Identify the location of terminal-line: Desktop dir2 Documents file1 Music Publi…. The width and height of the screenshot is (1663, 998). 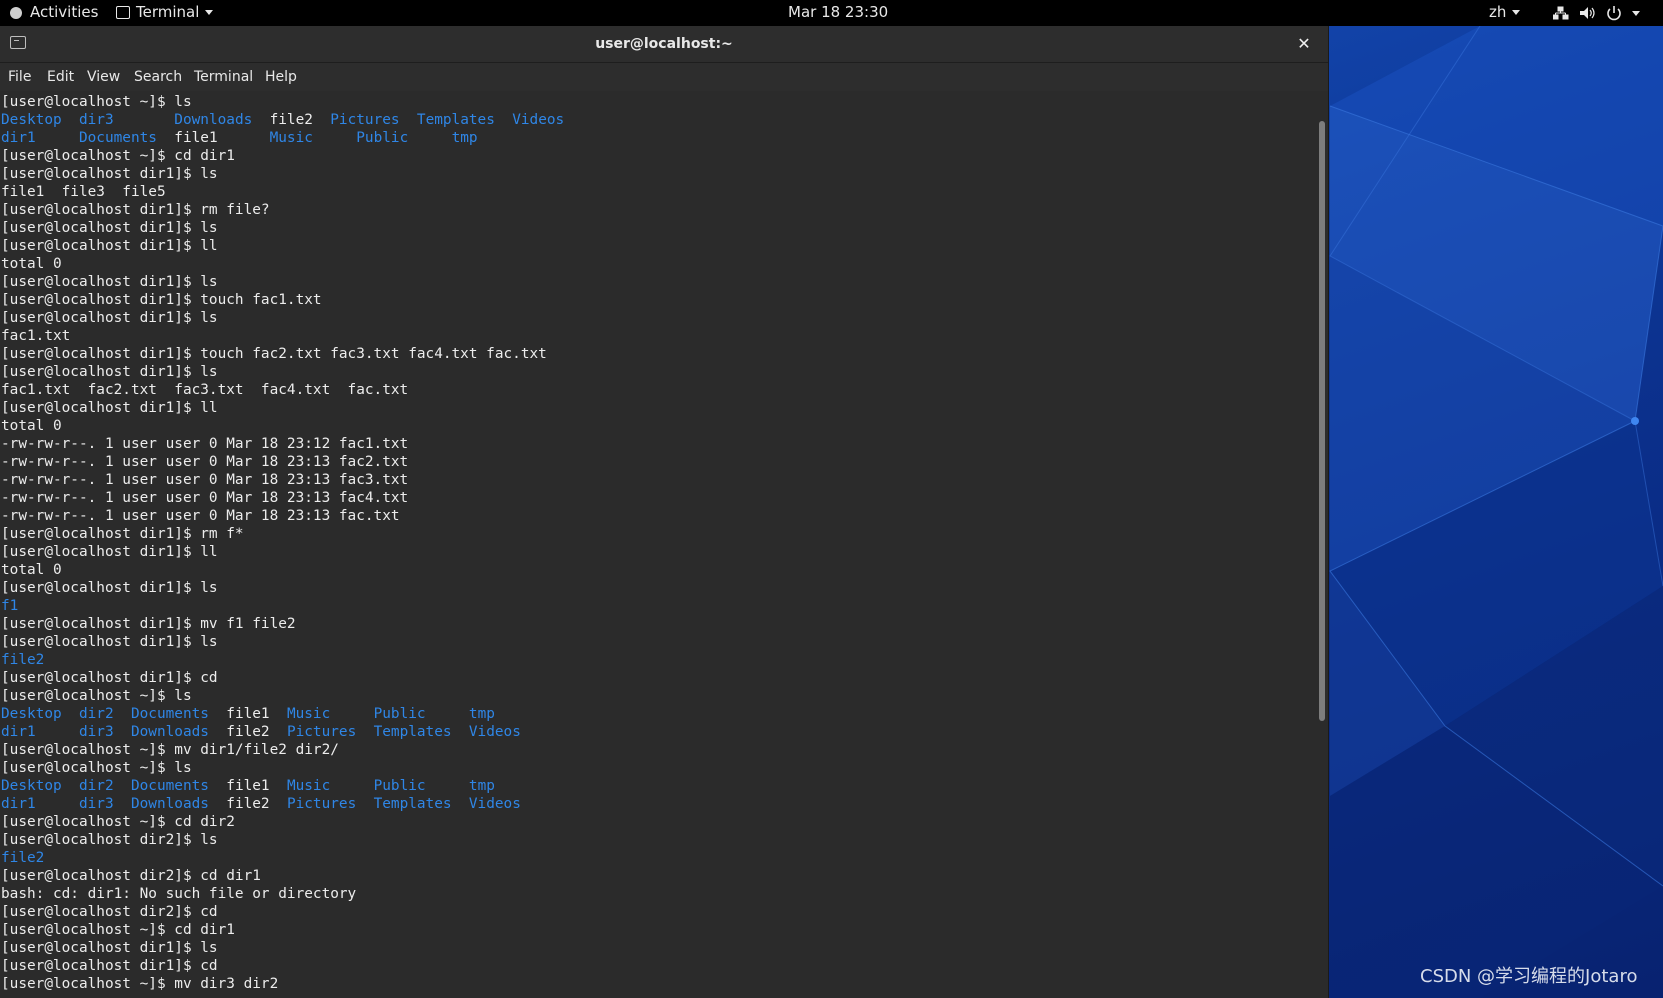
(282, 786).